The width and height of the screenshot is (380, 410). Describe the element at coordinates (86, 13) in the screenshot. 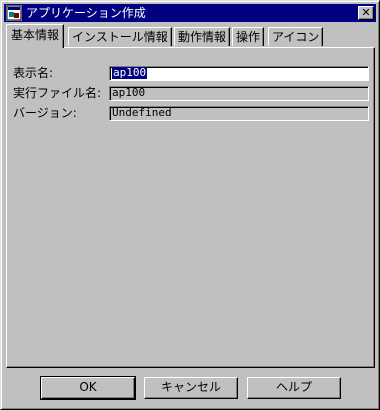

I see `window-title: アプリケーション作成` at that location.